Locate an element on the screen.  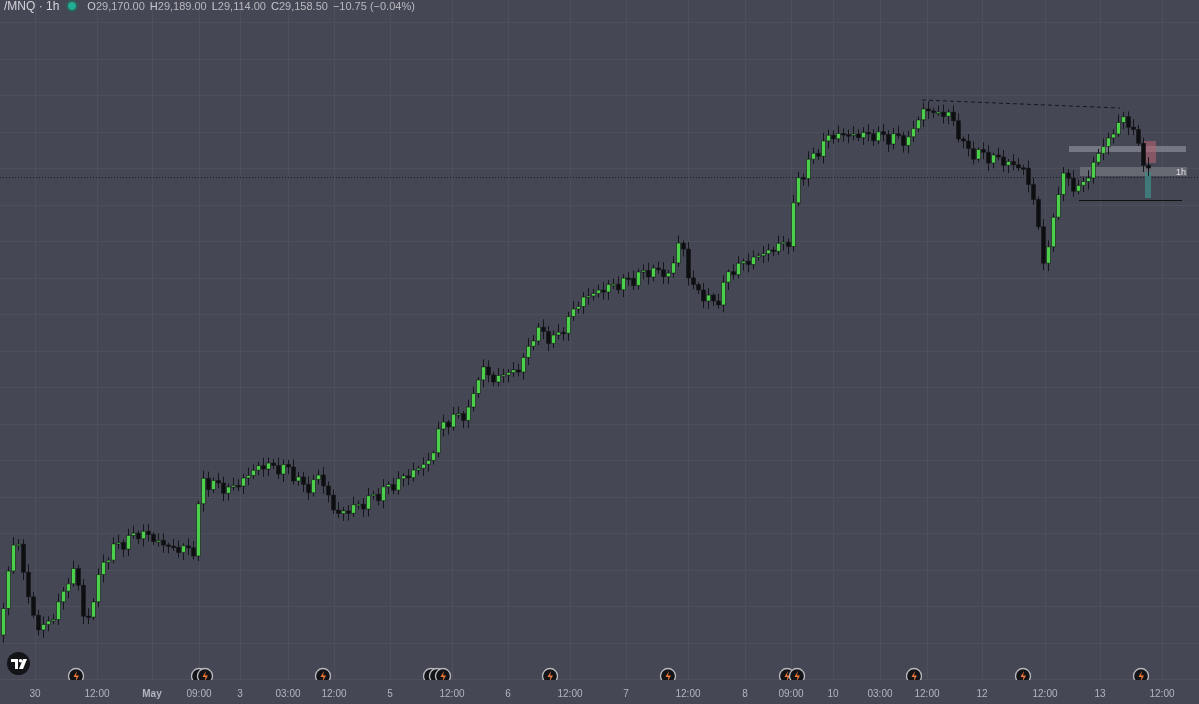
logo-icon is located at coordinates (18, 663).